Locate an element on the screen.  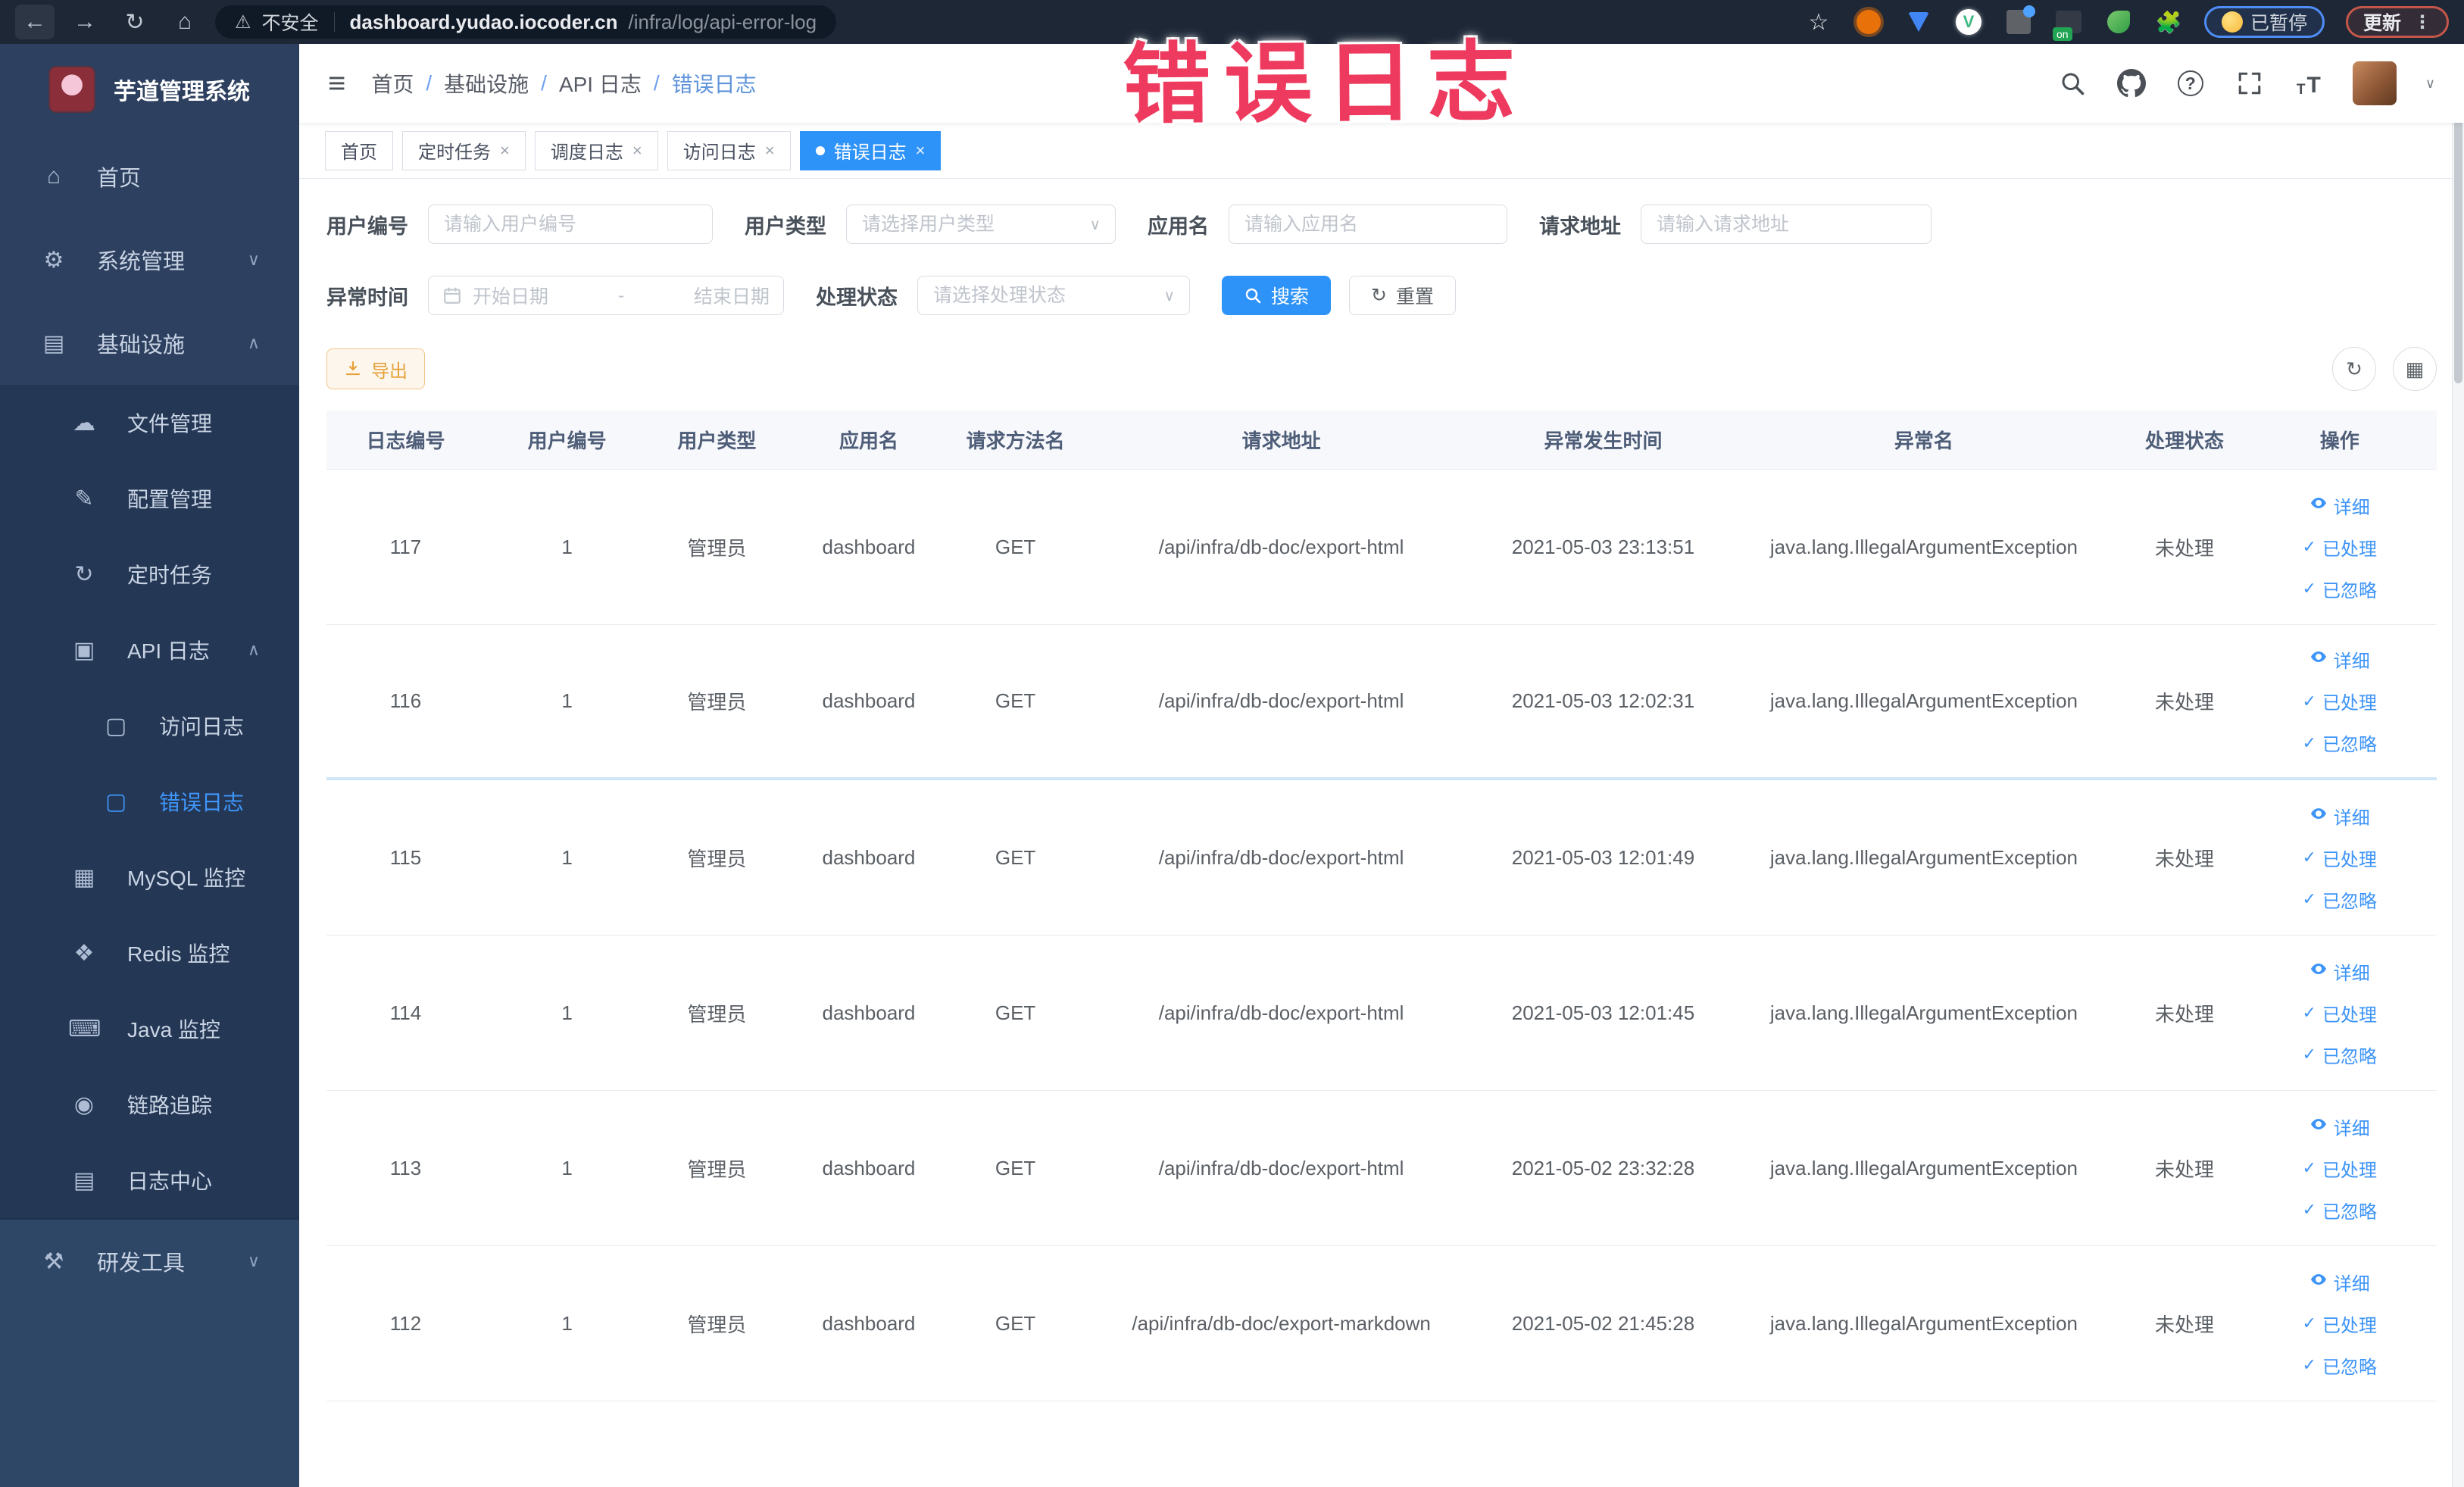
orange-extension-icon is located at coordinates (1868, 22).